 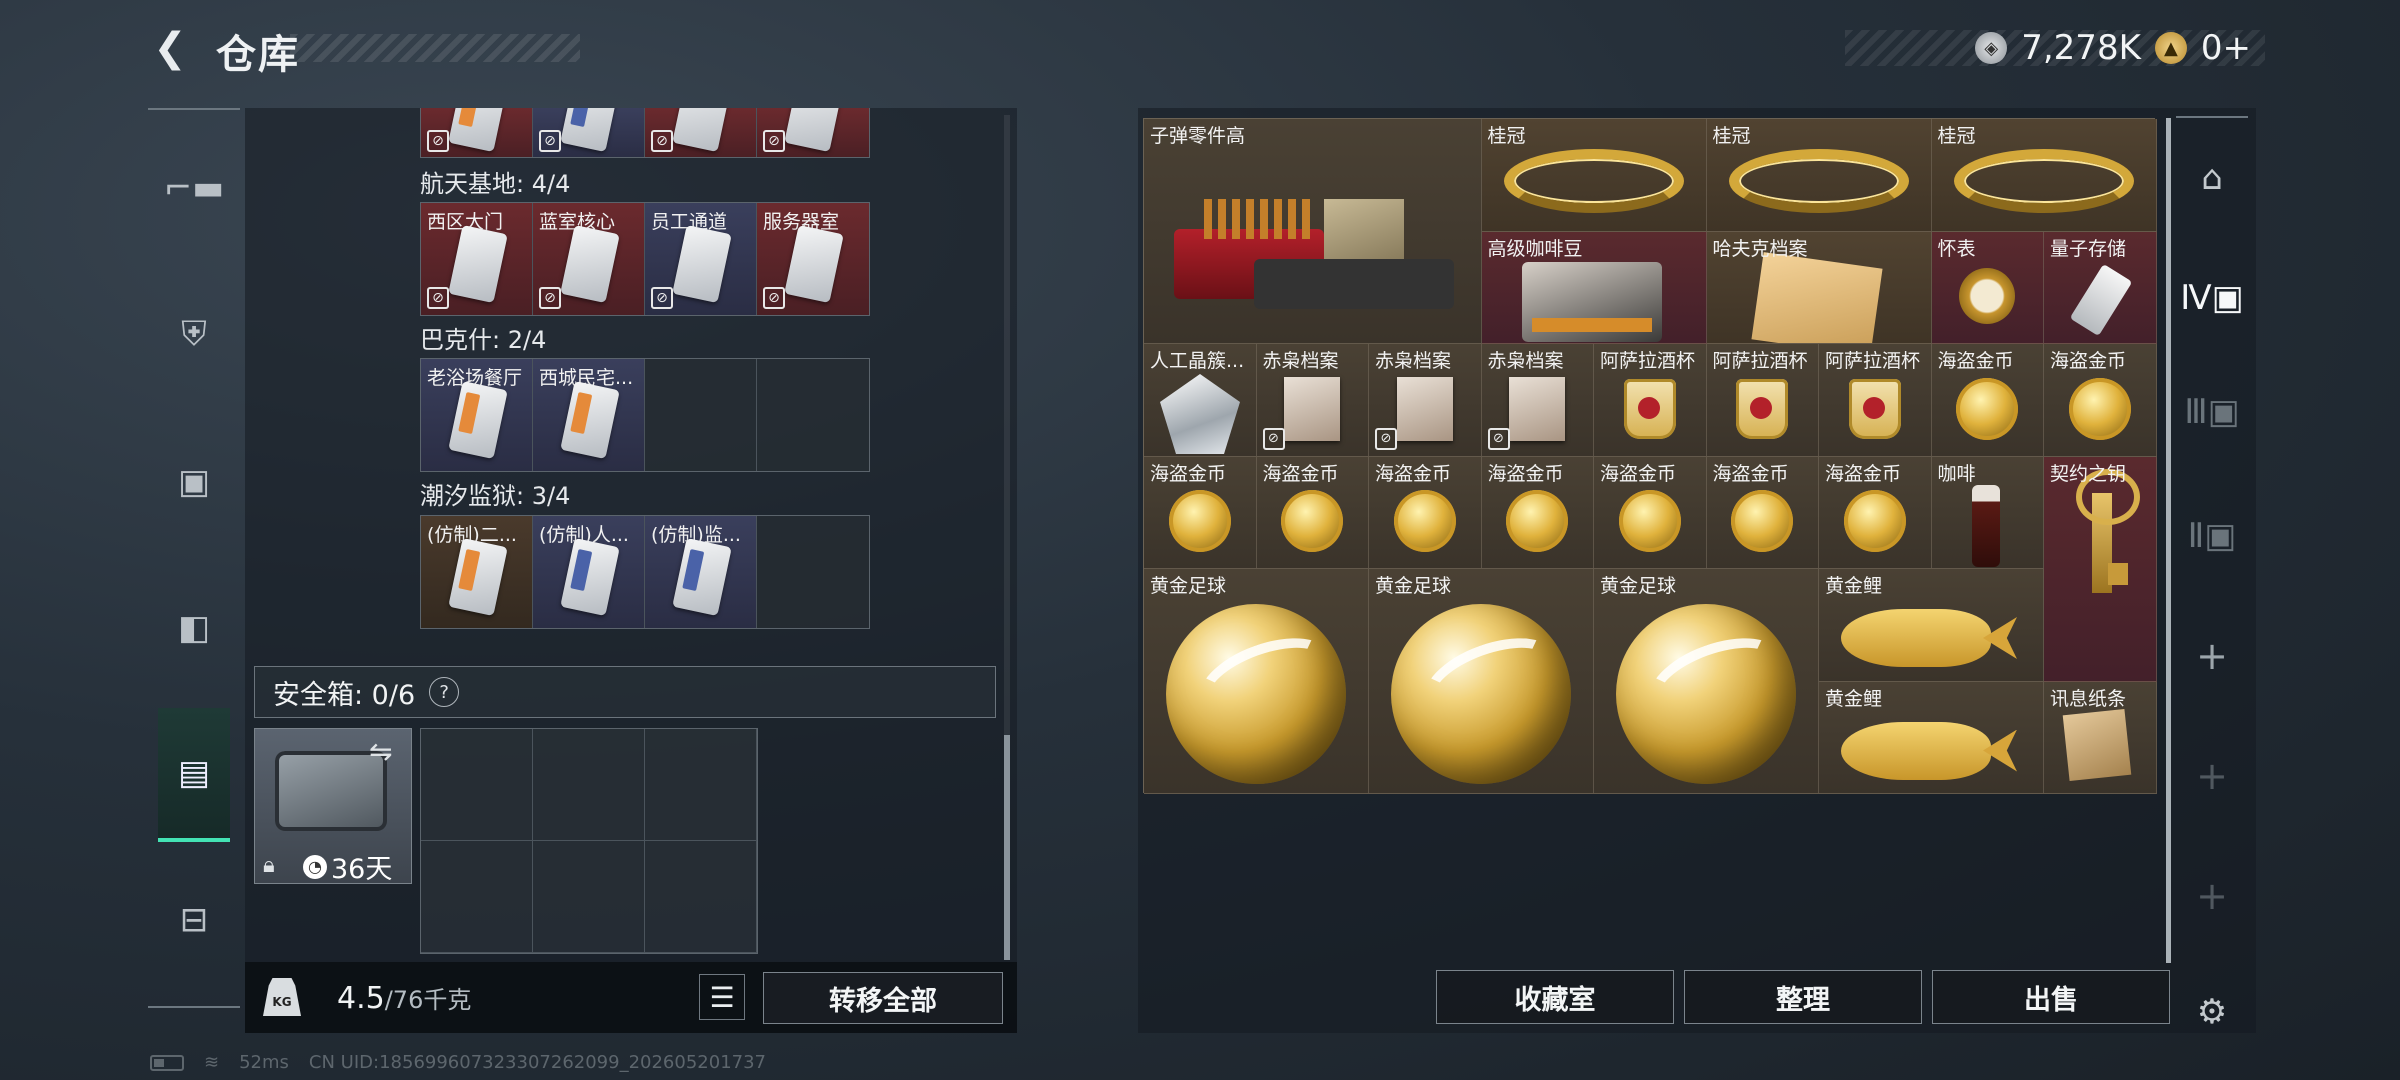 I want to click on rail-weapons-button: ⌐▬, so click(x=194, y=188).